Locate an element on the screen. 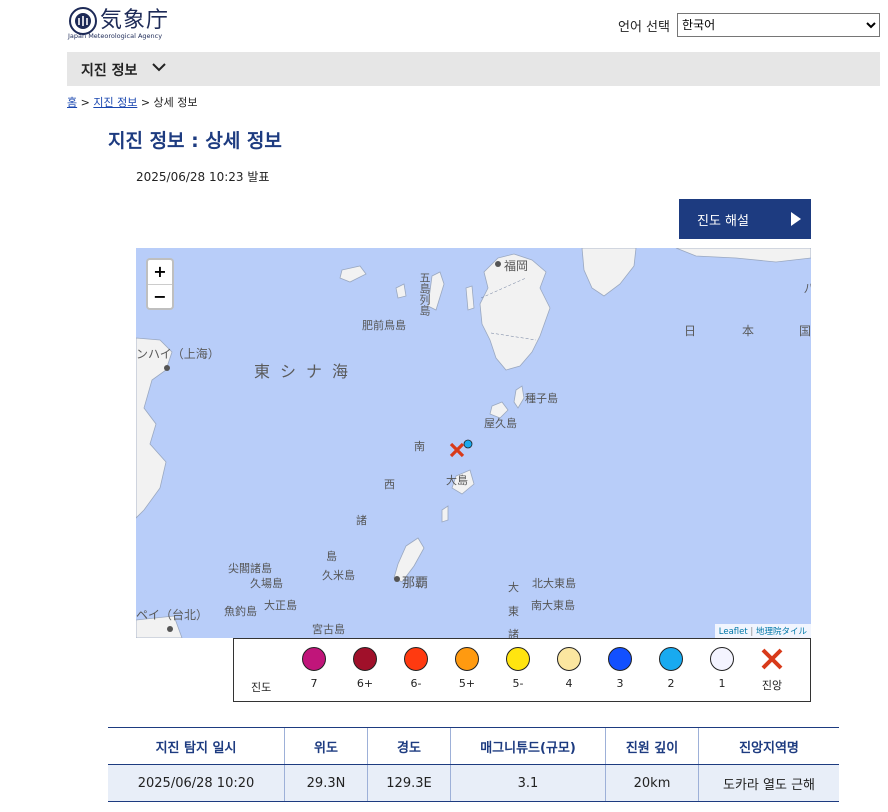 The image size is (888, 812). language-select: 한국어 is located at coordinates (778, 25).